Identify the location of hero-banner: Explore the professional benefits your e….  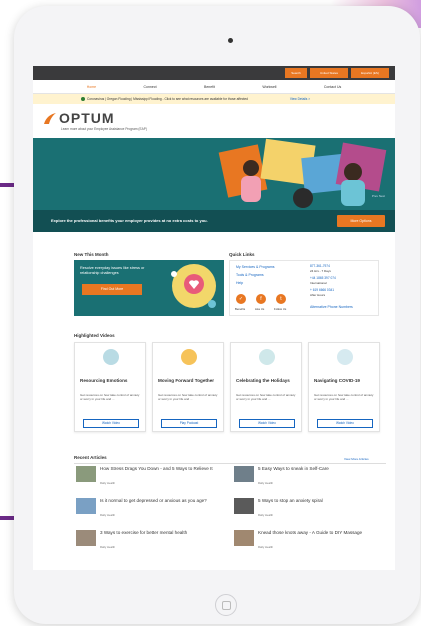
(214, 221).